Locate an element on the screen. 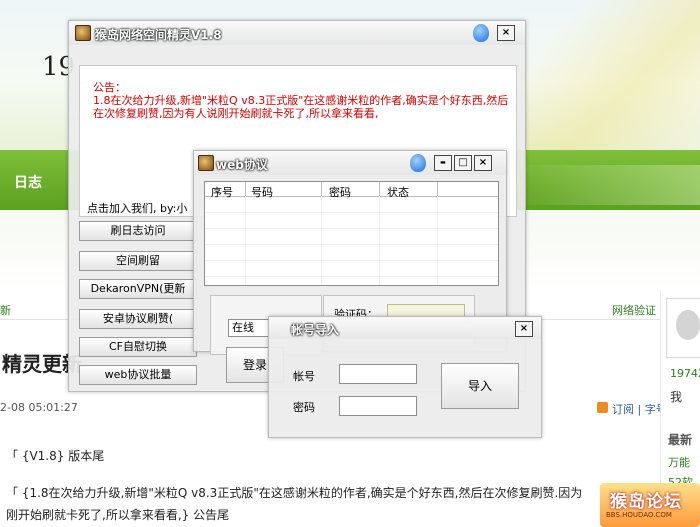 The image size is (700, 527). account-table: 序号 号码 密码 状态 is located at coordinates (351, 233).